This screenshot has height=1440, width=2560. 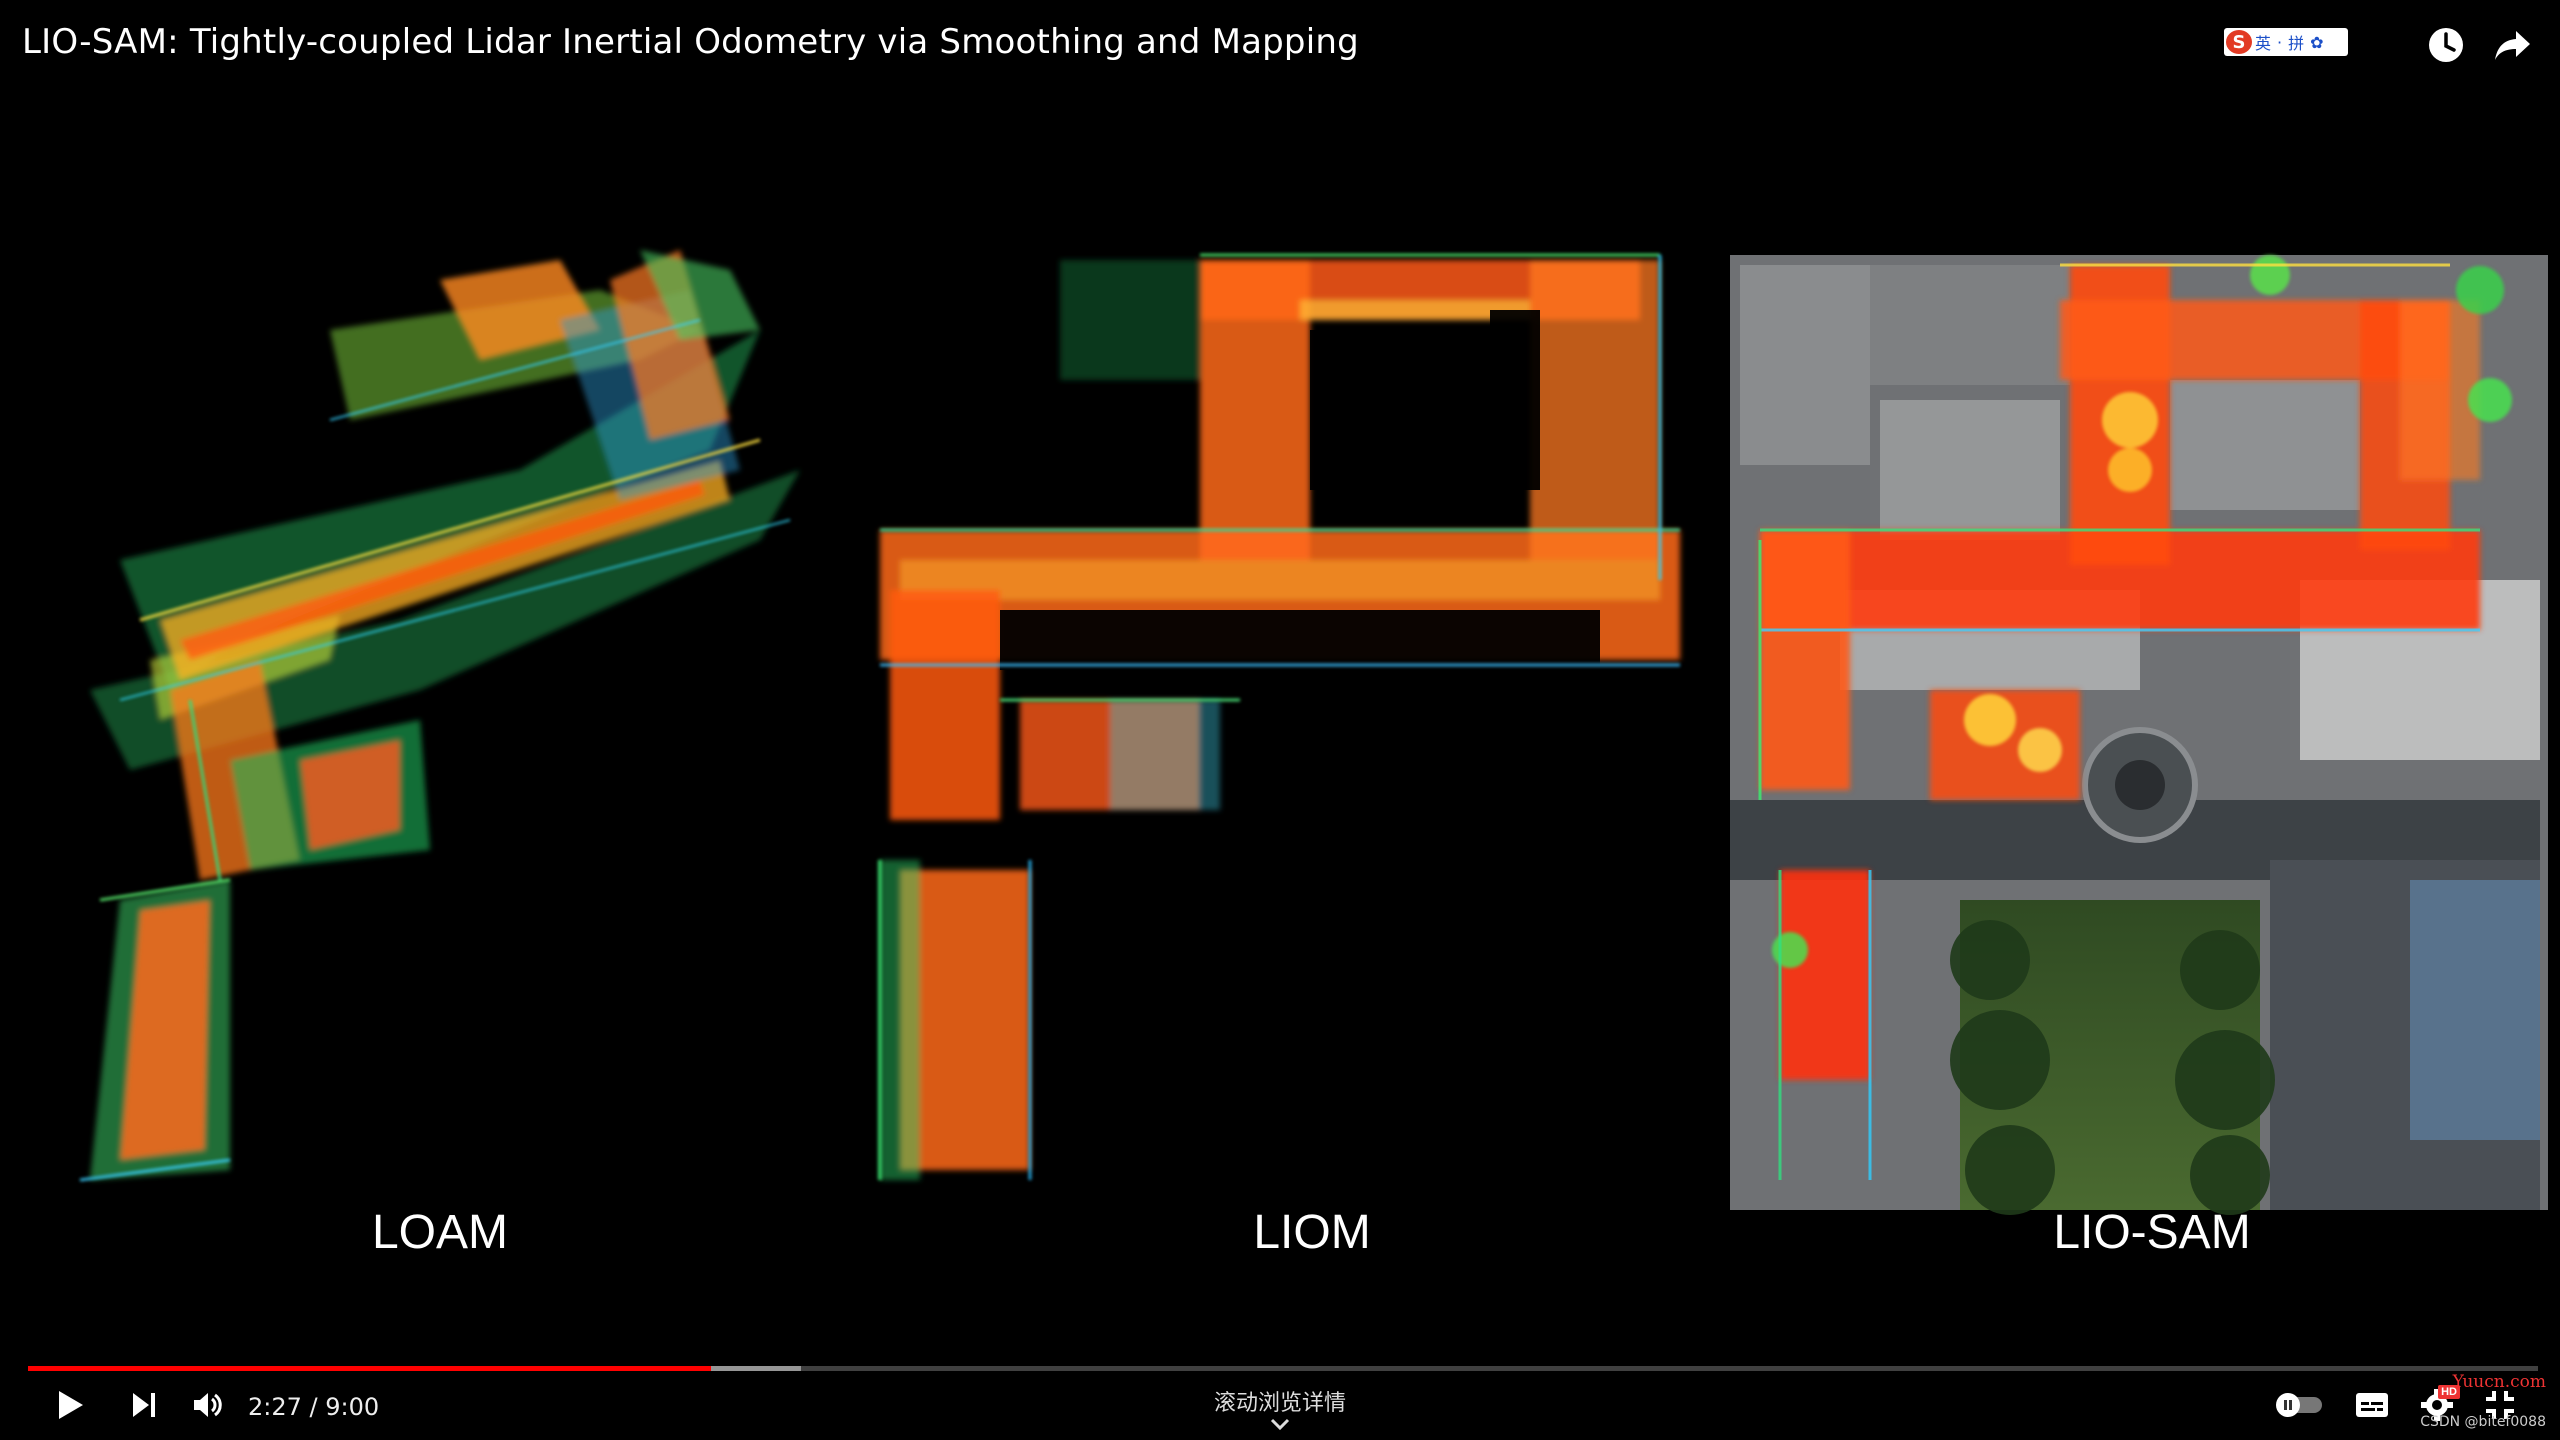 I want to click on play-icon, so click(x=71, y=1405).